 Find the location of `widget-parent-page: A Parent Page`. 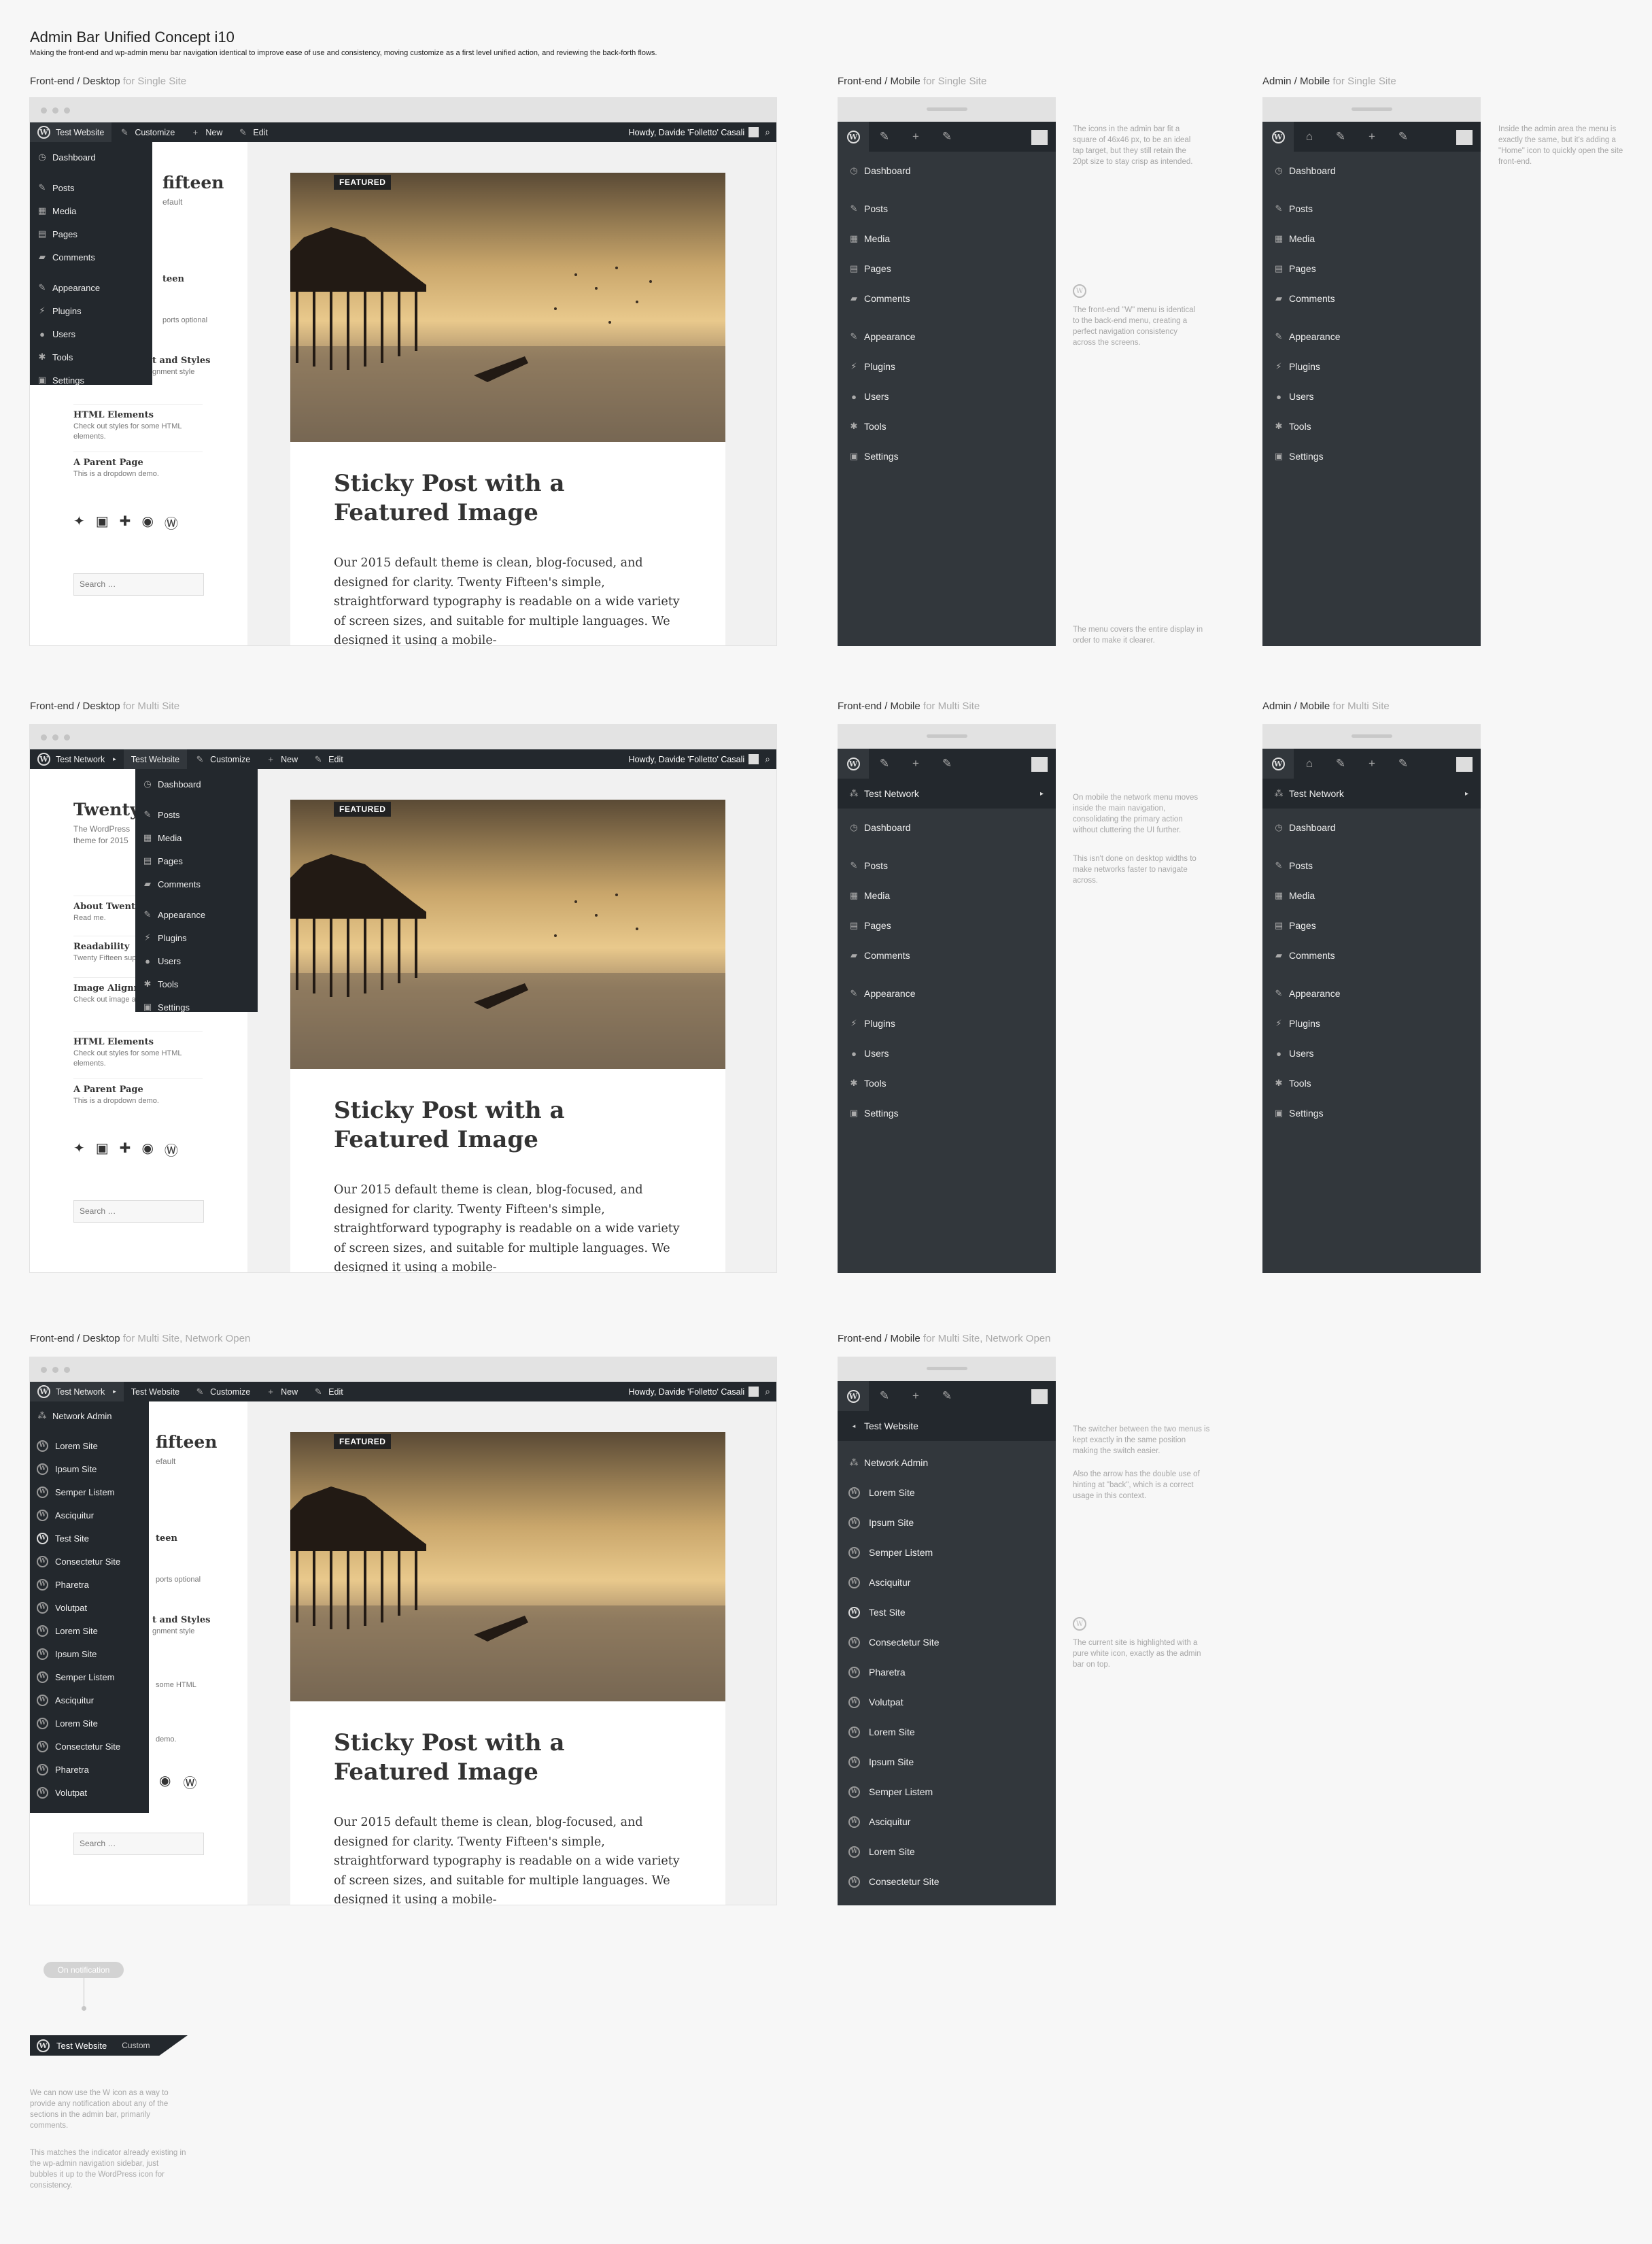

widget-parent-page: A Parent Page is located at coordinates (138, 1090).